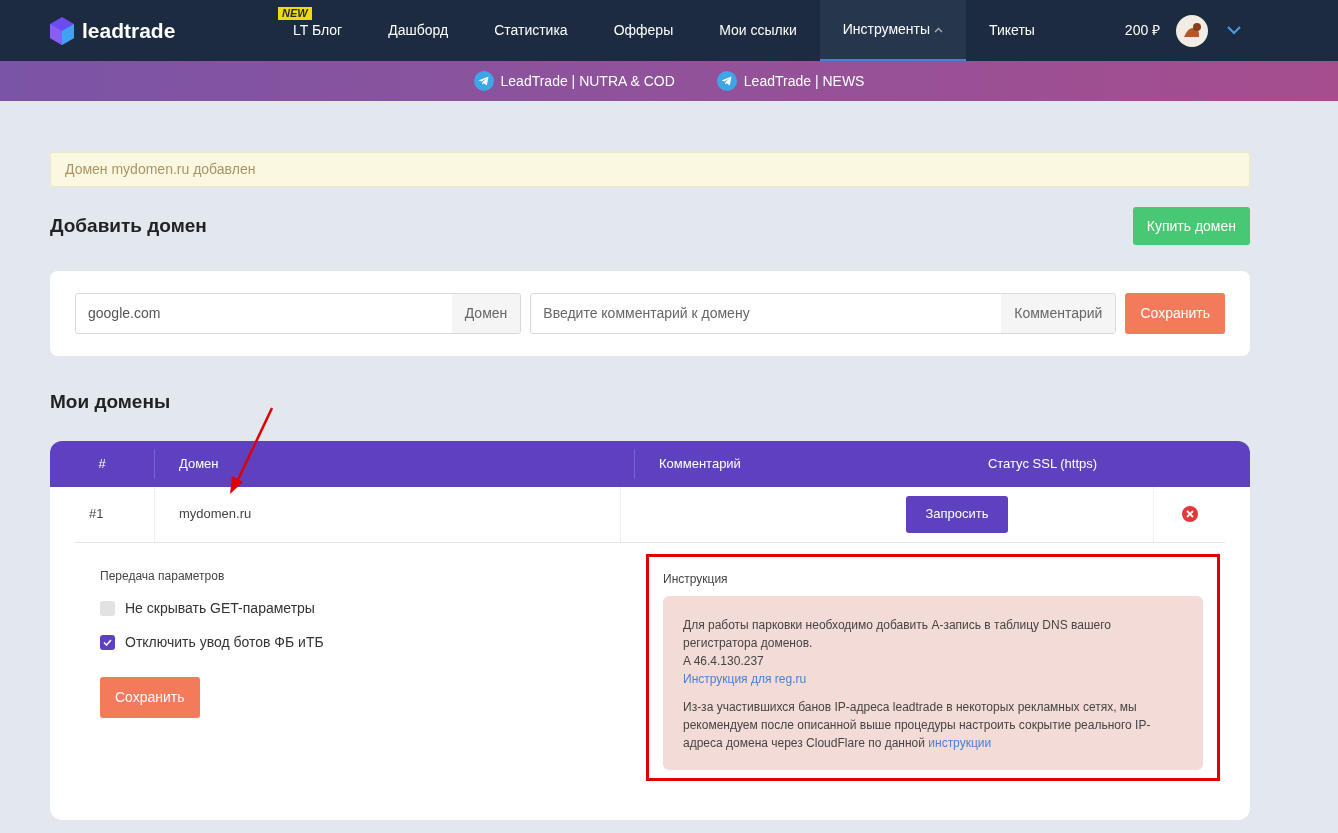  Describe the element at coordinates (418, 30) in the screenshot. I see `nav-tab: Дашборд` at that location.